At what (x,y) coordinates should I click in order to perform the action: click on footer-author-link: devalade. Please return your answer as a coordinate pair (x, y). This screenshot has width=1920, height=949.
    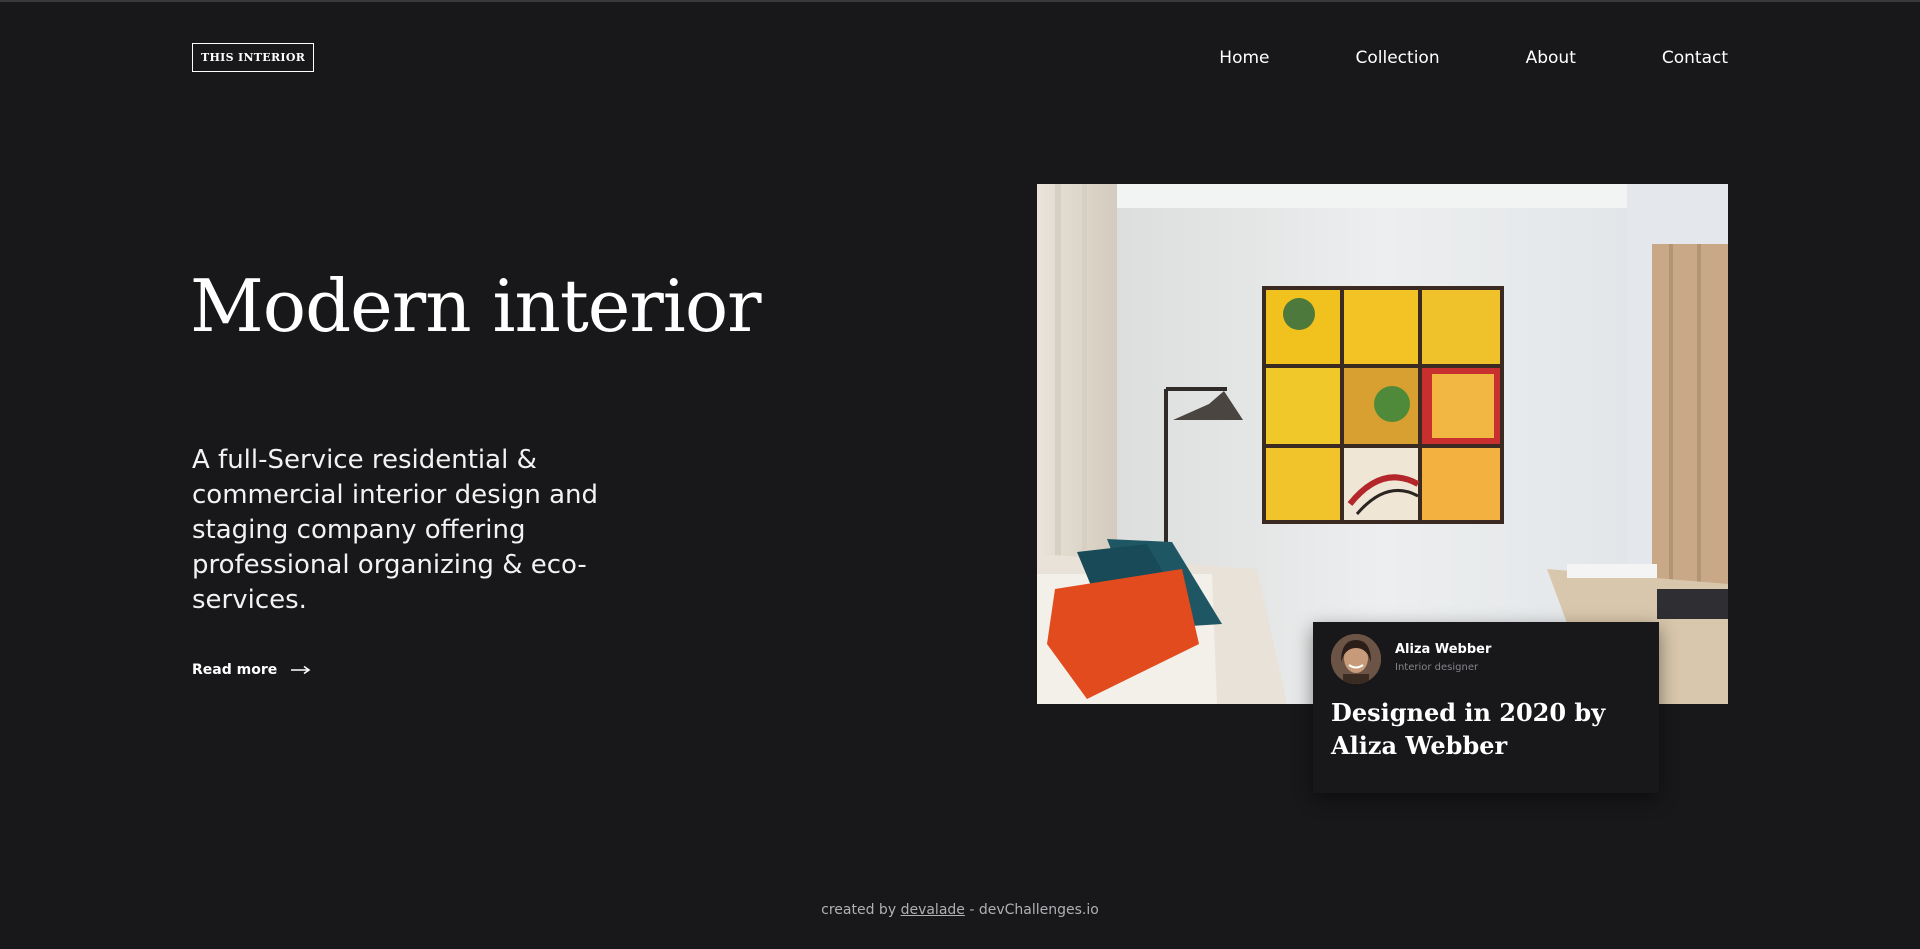
    Looking at the image, I should click on (933, 910).